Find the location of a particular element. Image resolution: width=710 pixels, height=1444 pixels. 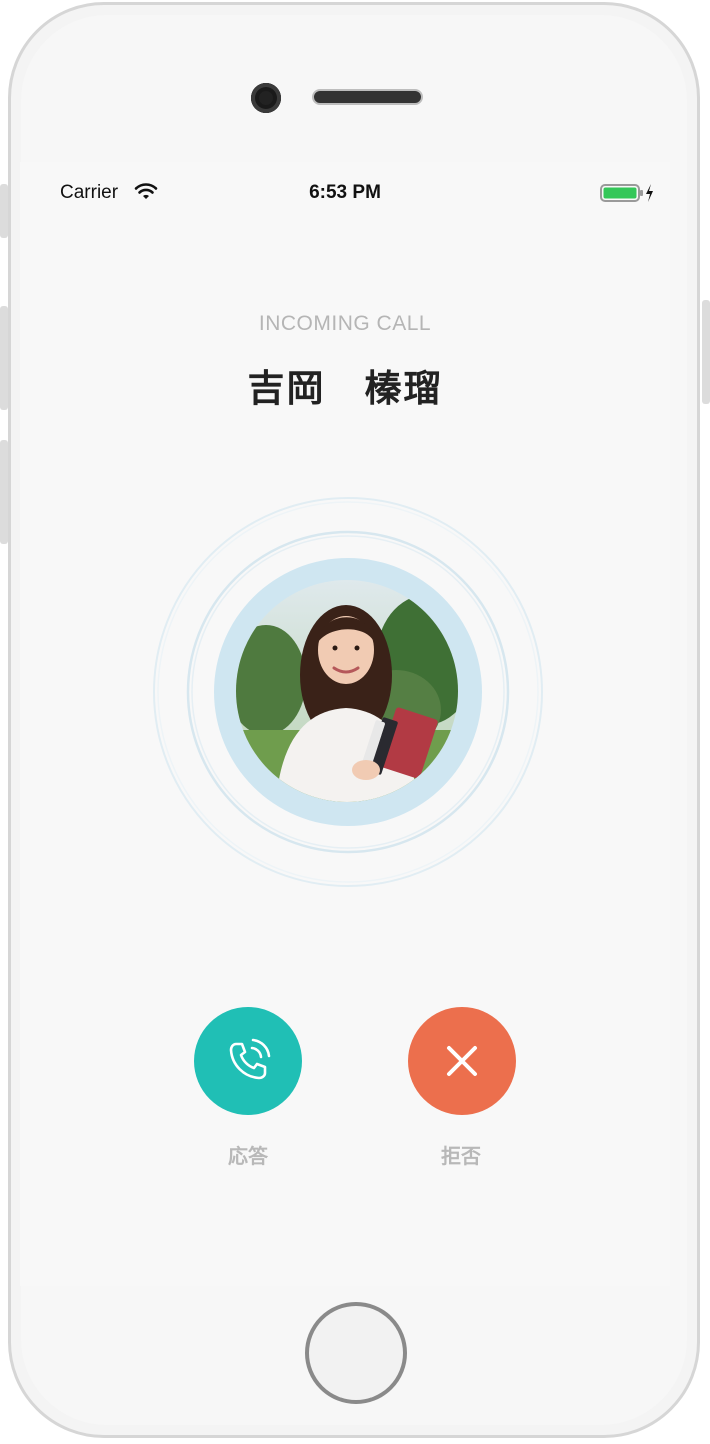

front-camera is located at coordinates (266, 98).